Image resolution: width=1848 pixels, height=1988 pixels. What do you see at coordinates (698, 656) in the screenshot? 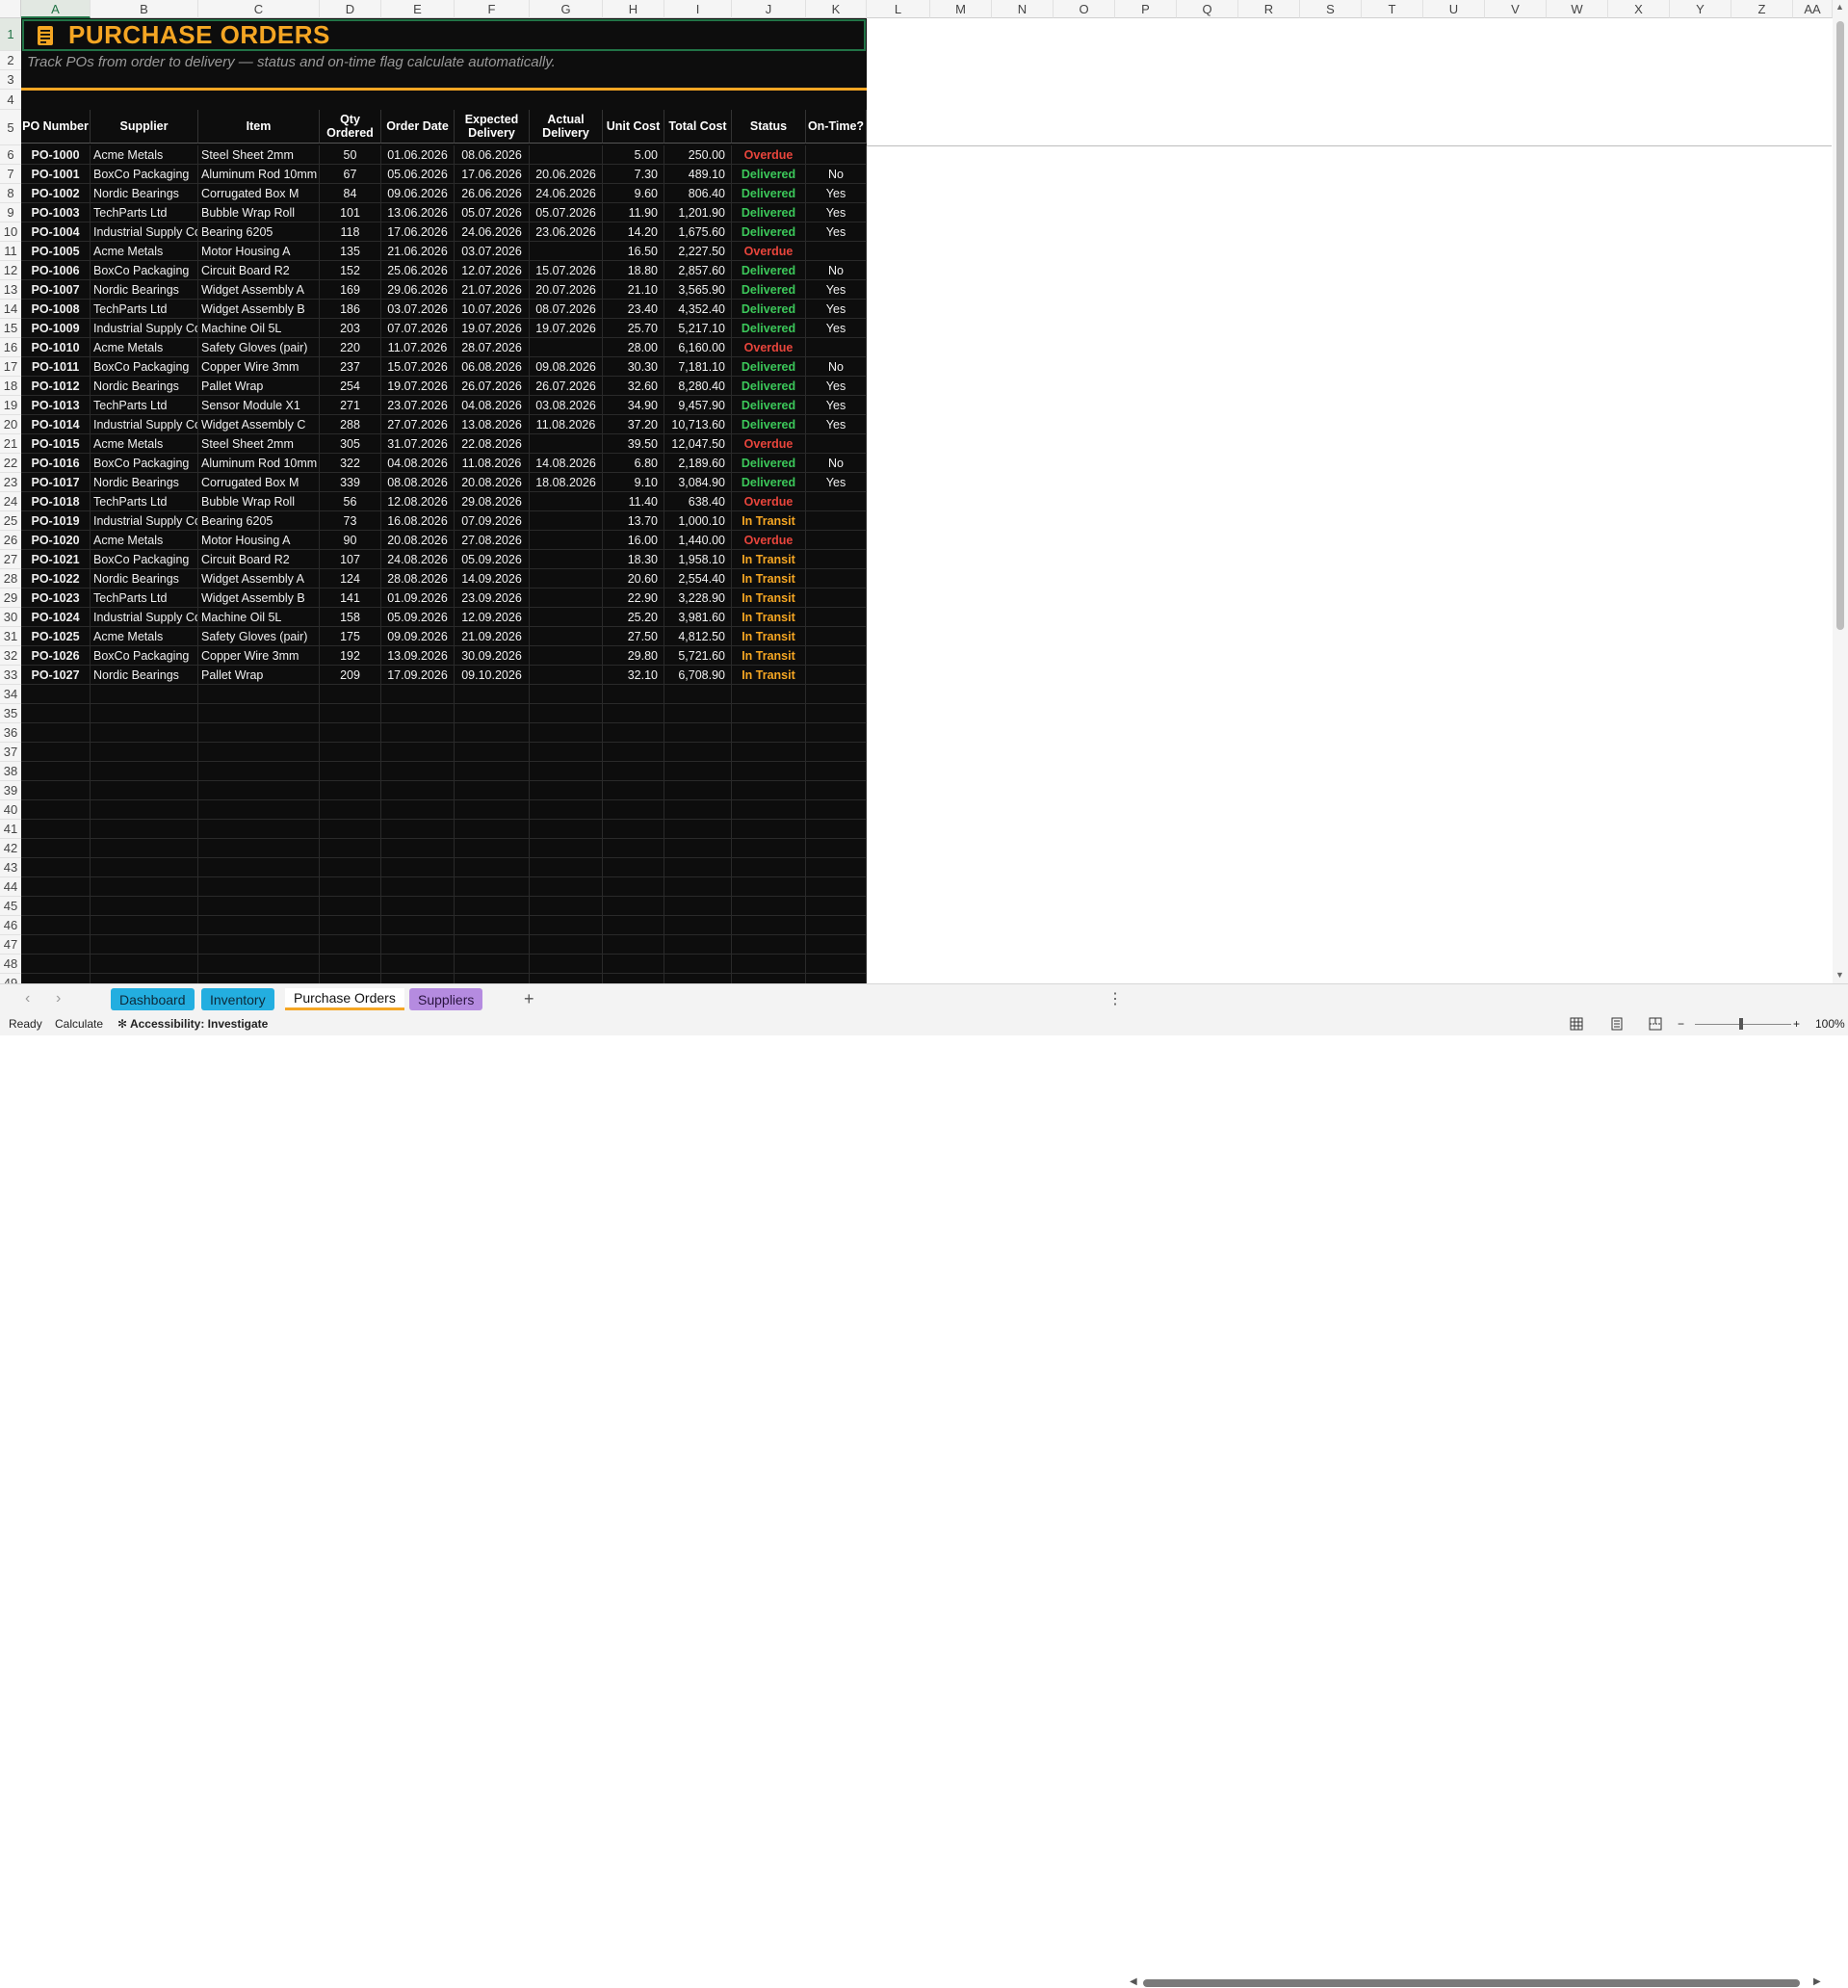
I see `cell-total-cost: 5,721.60` at bounding box center [698, 656].